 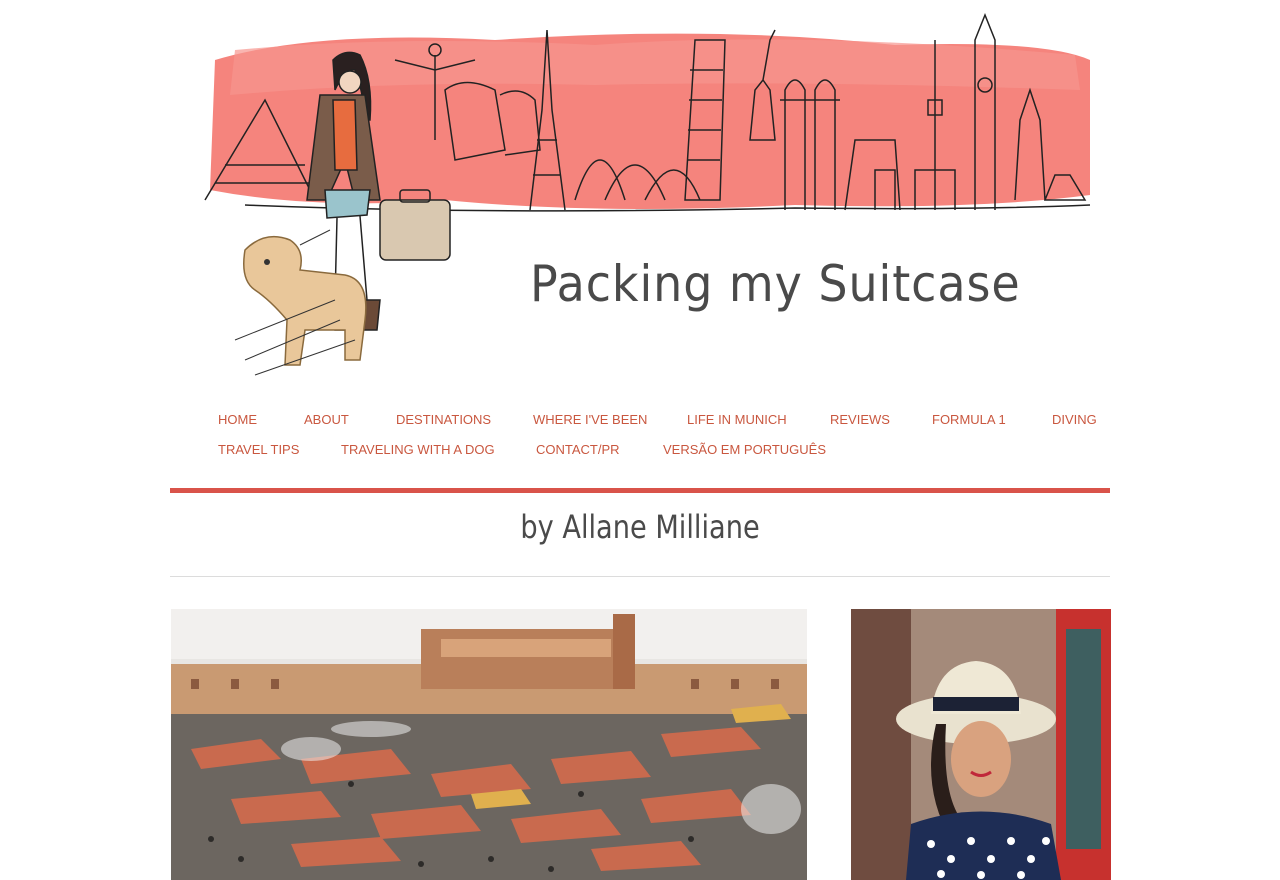 What do you see at coordinates (443, 419) in the screenshot?
I see `nav-item-destinations: DESTINATIONS` at bounding box center [443, 419].